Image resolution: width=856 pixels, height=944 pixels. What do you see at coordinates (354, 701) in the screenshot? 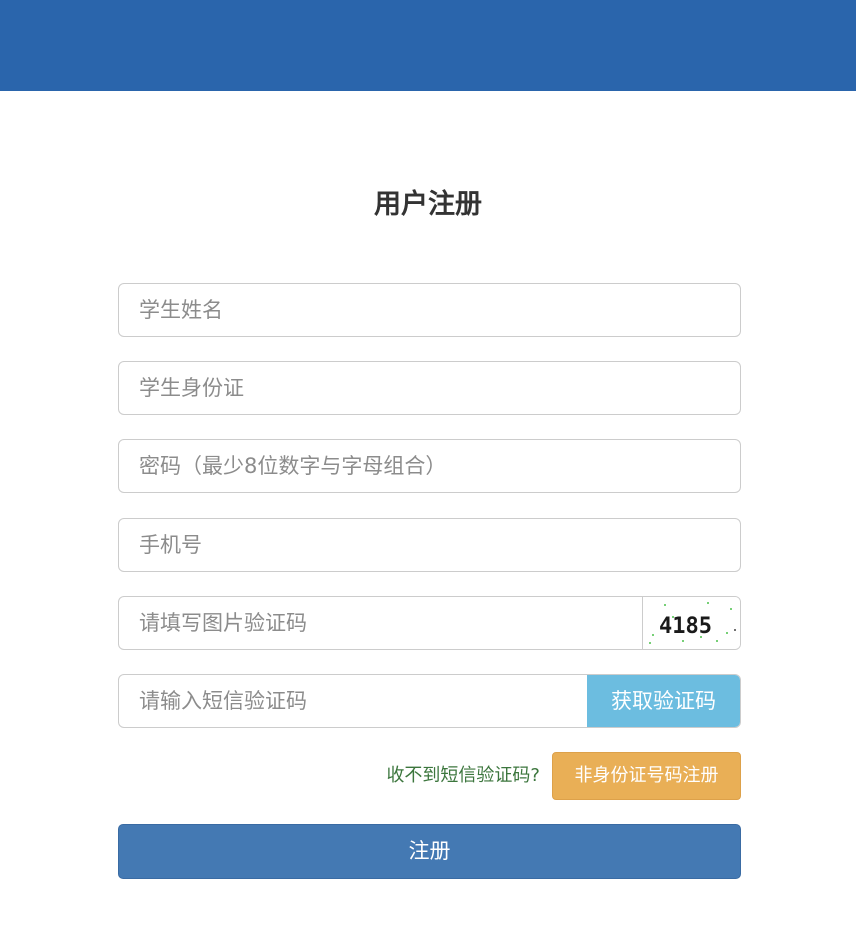
I see `sms-code-input` at bounding box center [354, 701].